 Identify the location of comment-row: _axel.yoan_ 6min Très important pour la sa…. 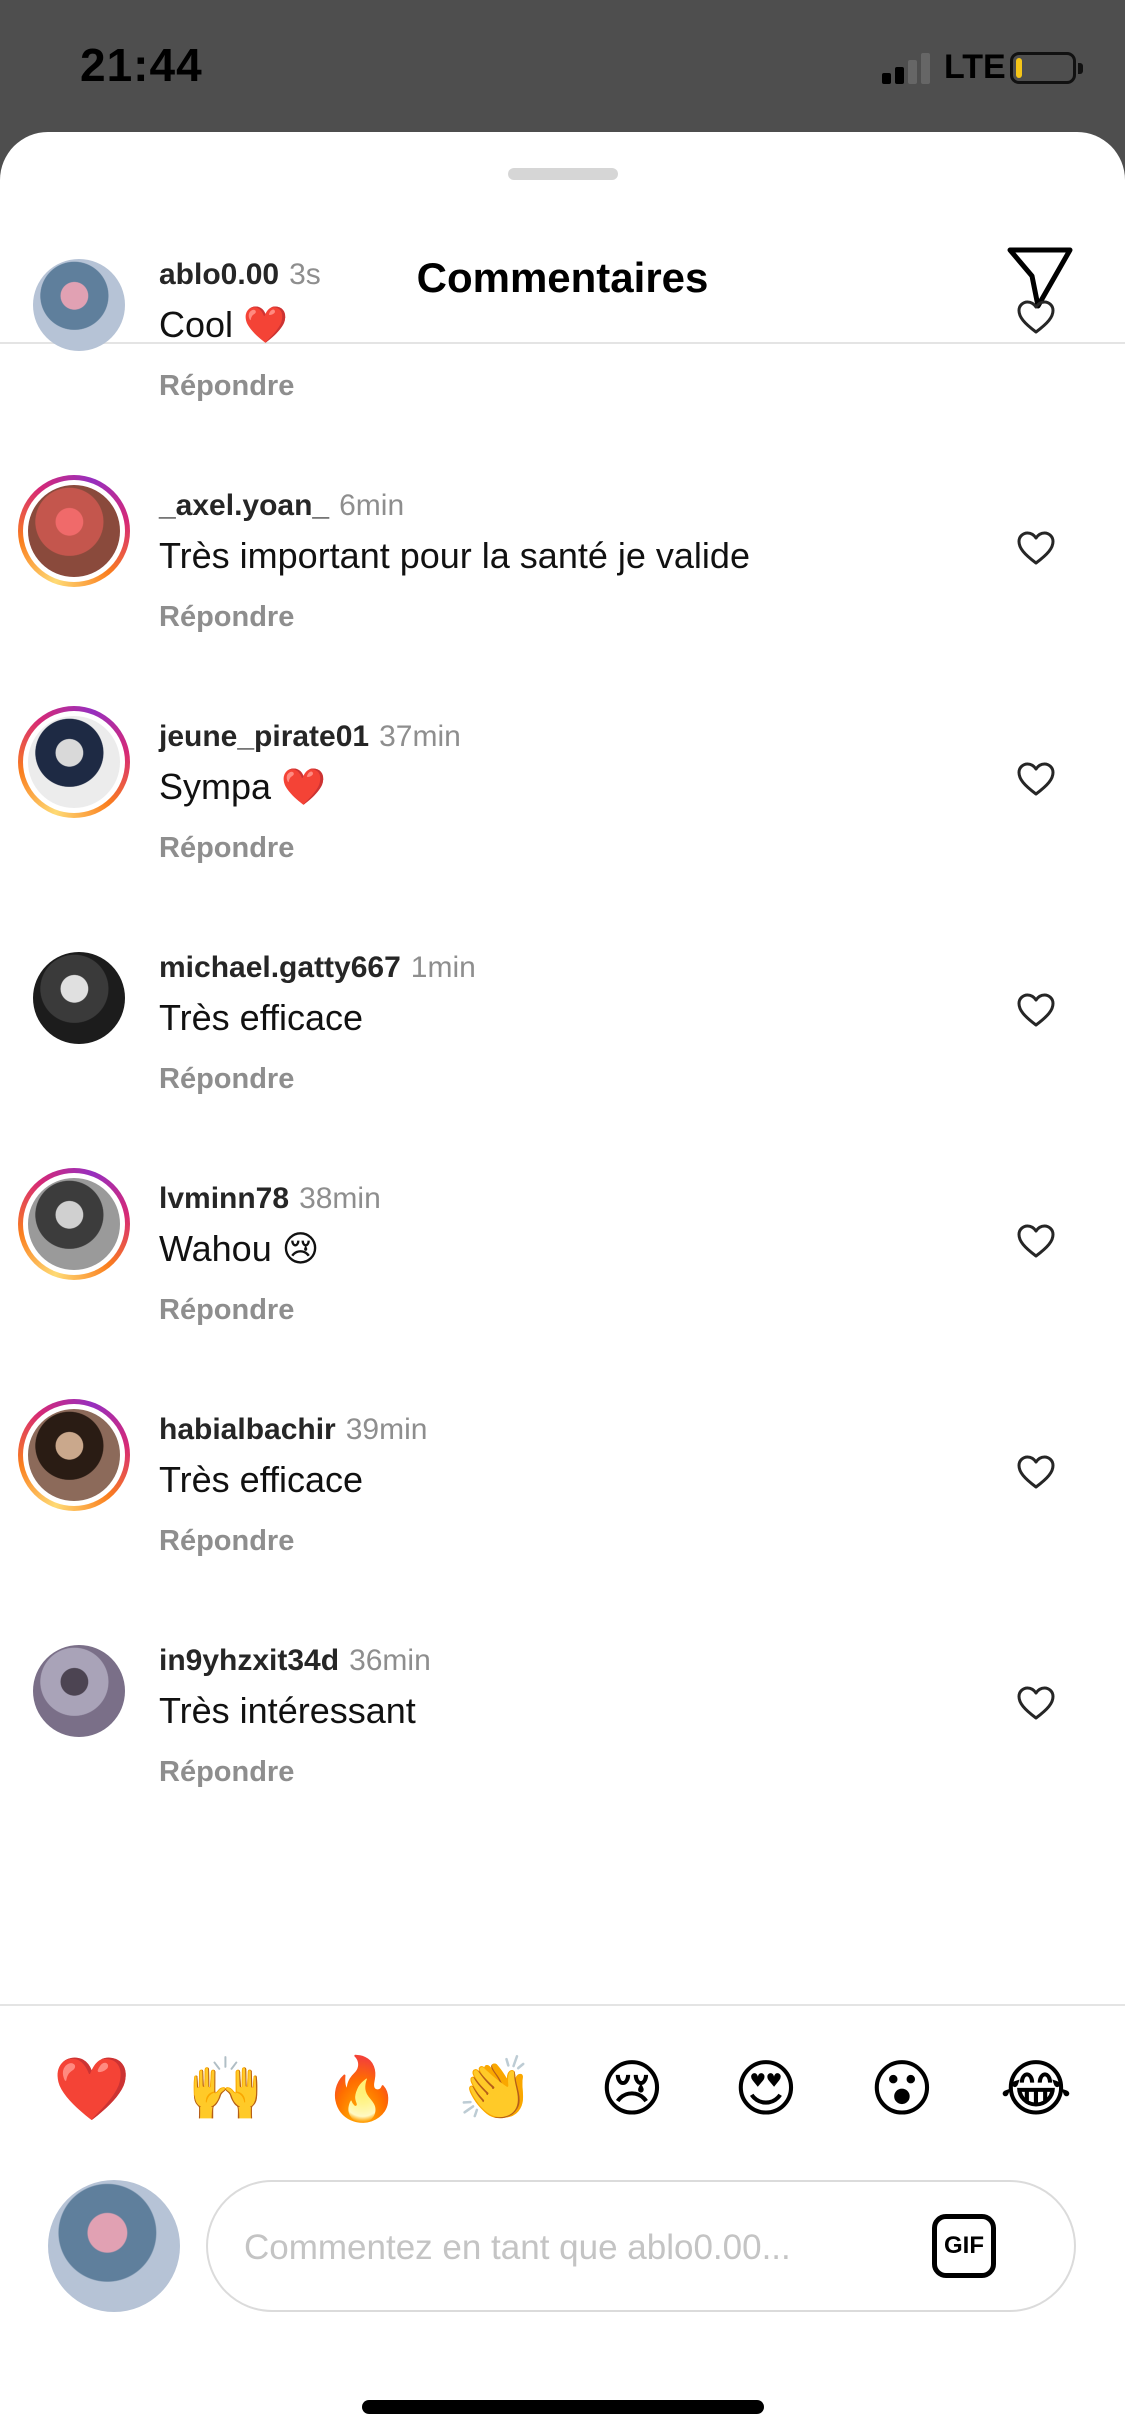
(562, 597).